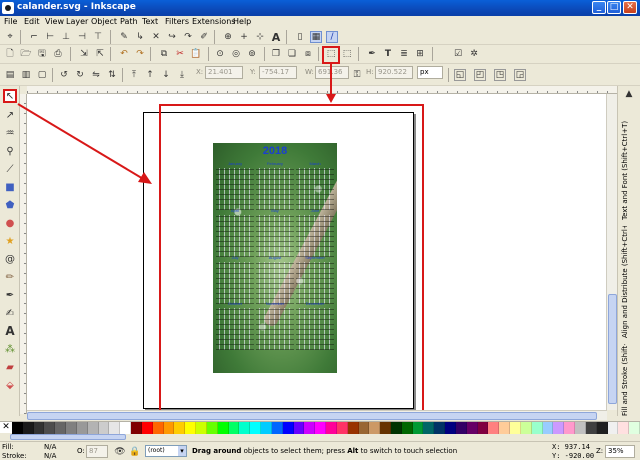 The width and height of the screenshot is (640, 460). I want to click on 3d-box-tool-icon: ⬟, so click(10, 205).